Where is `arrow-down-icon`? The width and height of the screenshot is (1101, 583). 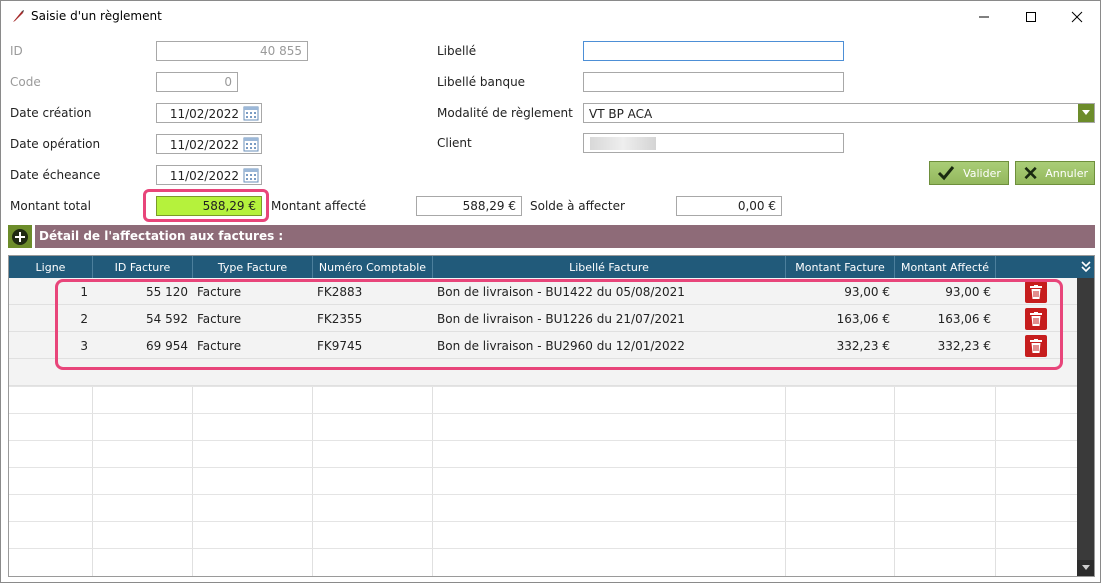
arrow-down-icon is located at coordinates (1085, 567).